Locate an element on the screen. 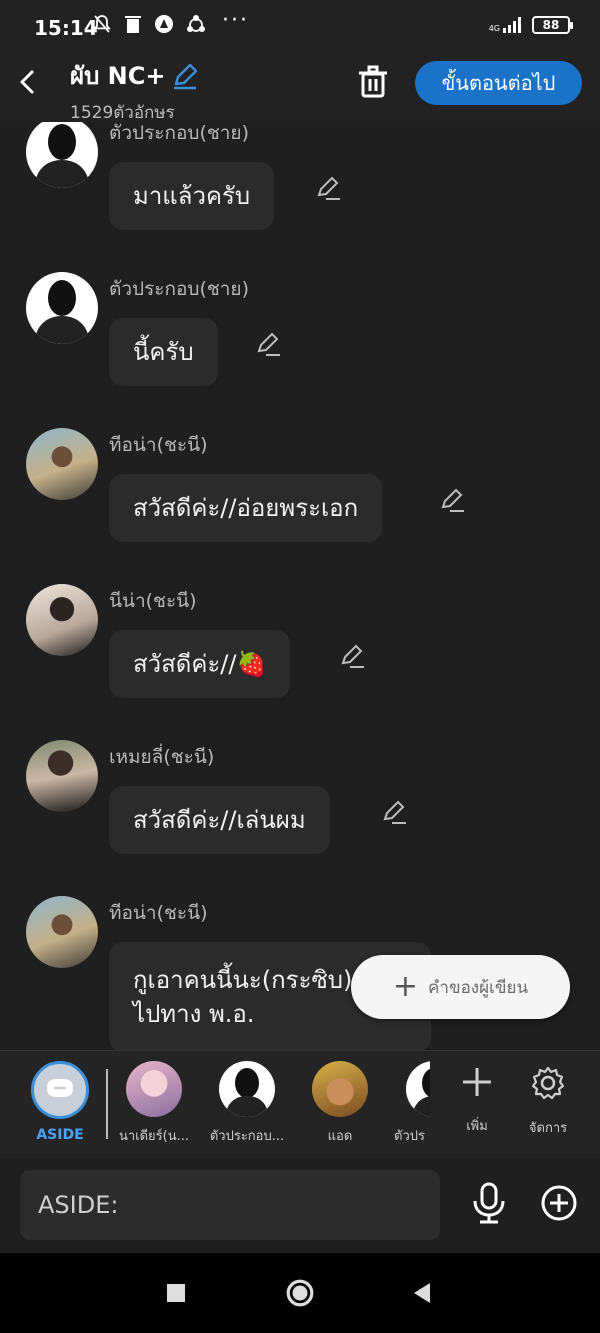 This screenshot has height=1333, width=600. status-notification-icons: ··· is located at coordinates (170, 21).